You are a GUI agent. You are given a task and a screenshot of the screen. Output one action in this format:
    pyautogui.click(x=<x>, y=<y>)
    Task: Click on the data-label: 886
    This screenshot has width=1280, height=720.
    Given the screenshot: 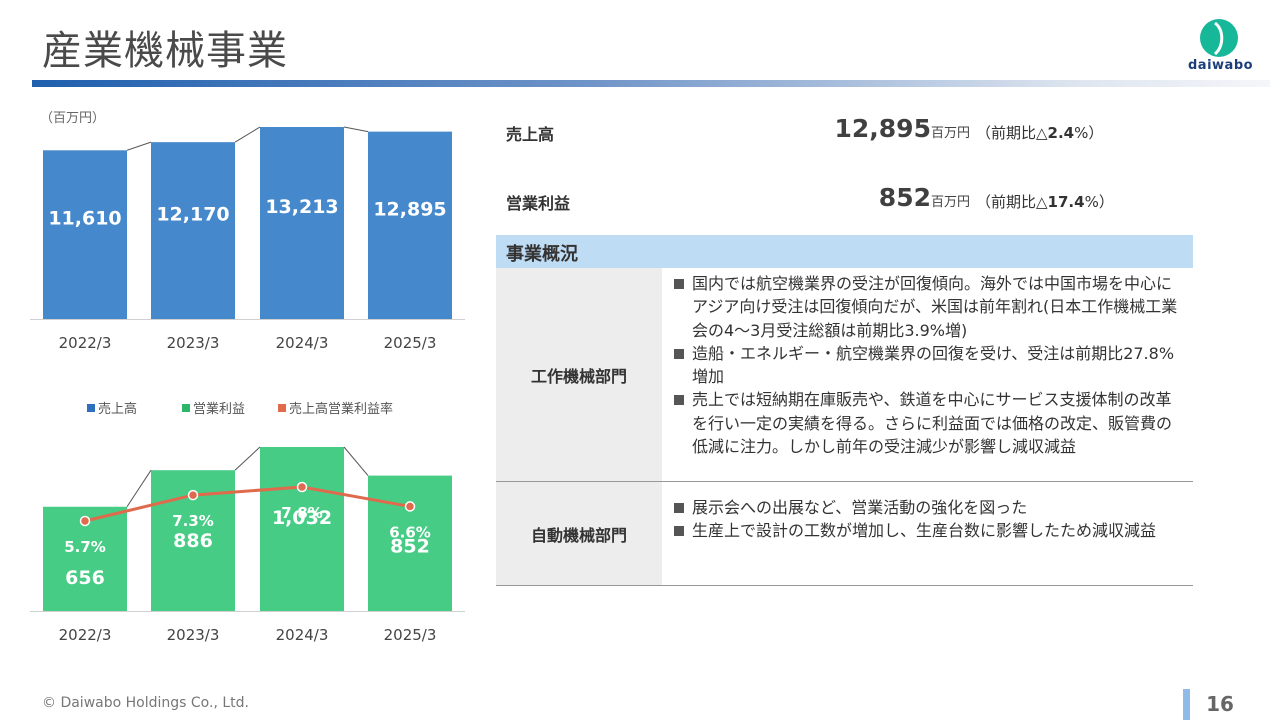 What is the action you would take?
    pyautogui.click(x=193, y=541)
    